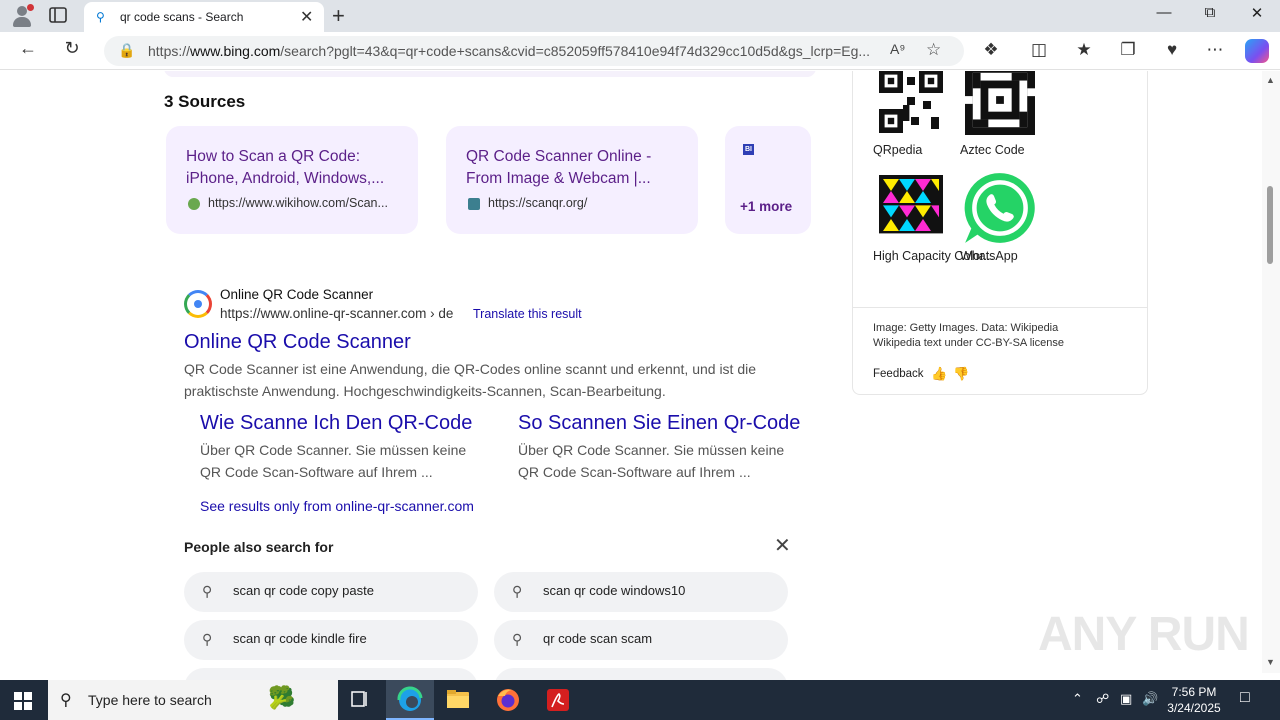 The image size is (1280, 720). I want to click on split-screen-icon: ◫, so click(1039, 50).